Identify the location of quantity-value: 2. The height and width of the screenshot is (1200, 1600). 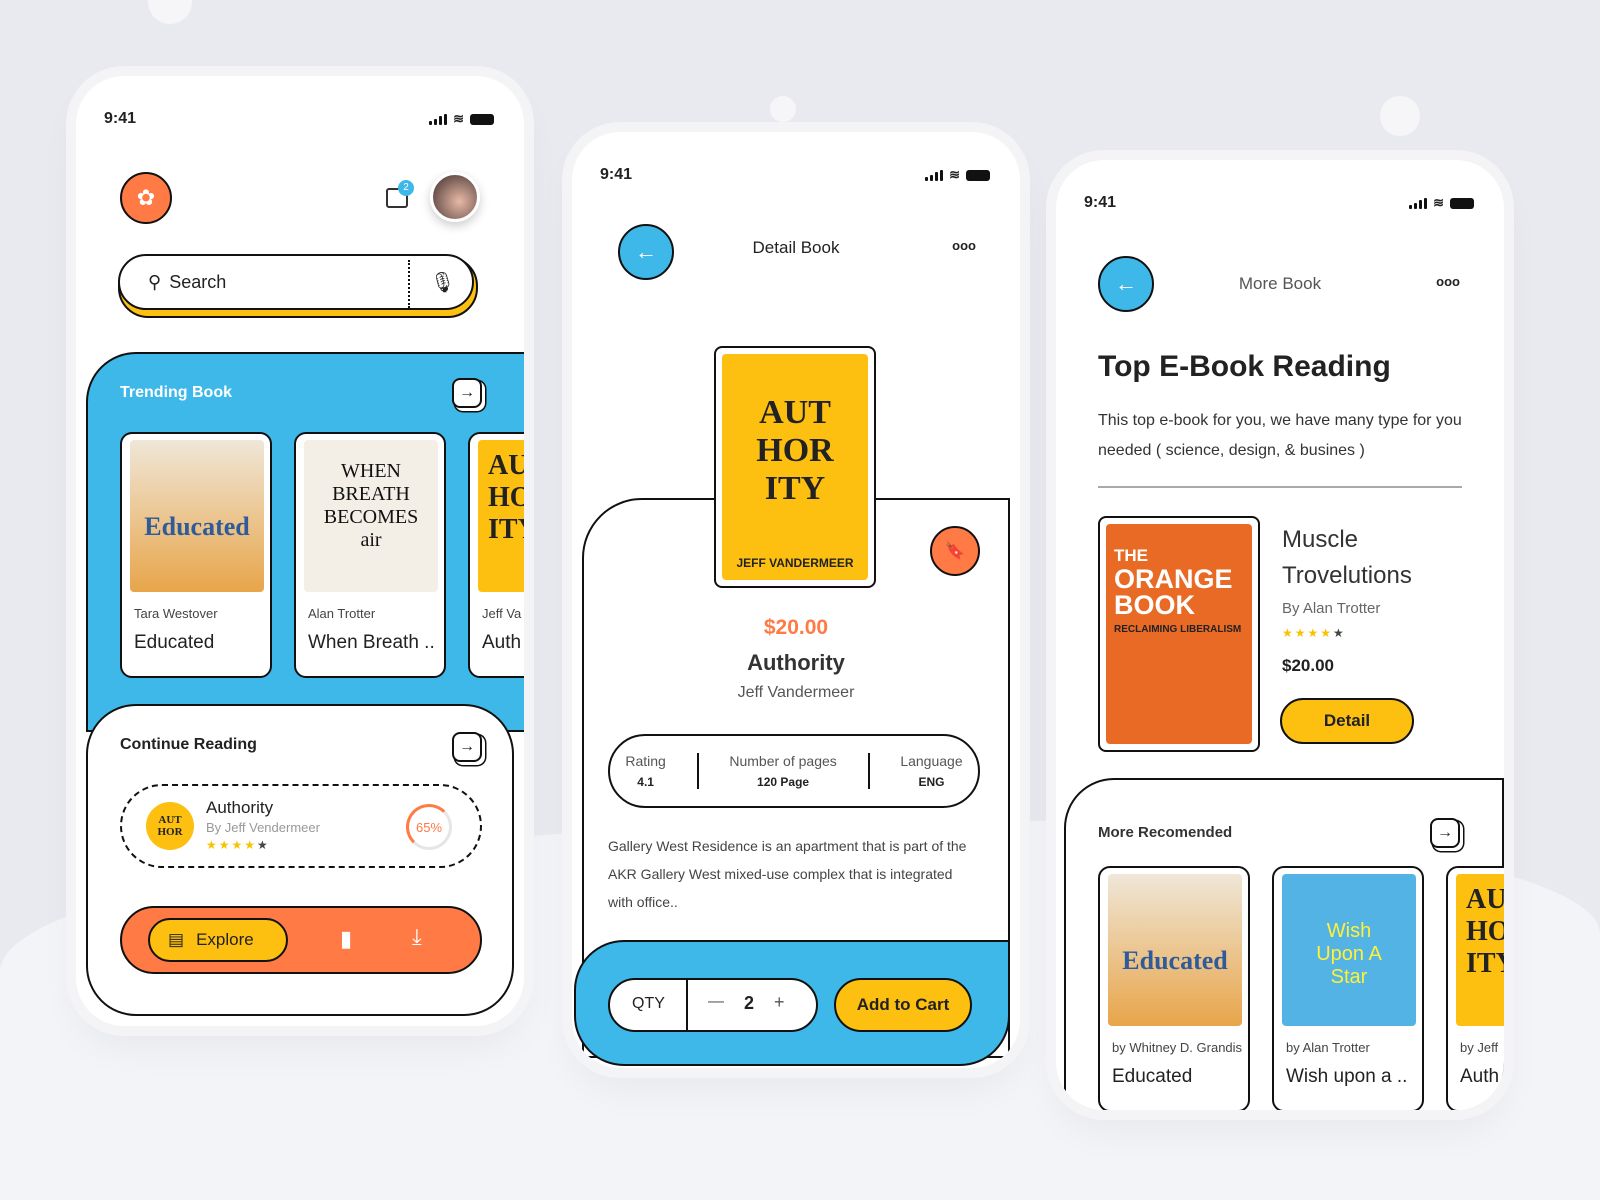
(749, 1003).